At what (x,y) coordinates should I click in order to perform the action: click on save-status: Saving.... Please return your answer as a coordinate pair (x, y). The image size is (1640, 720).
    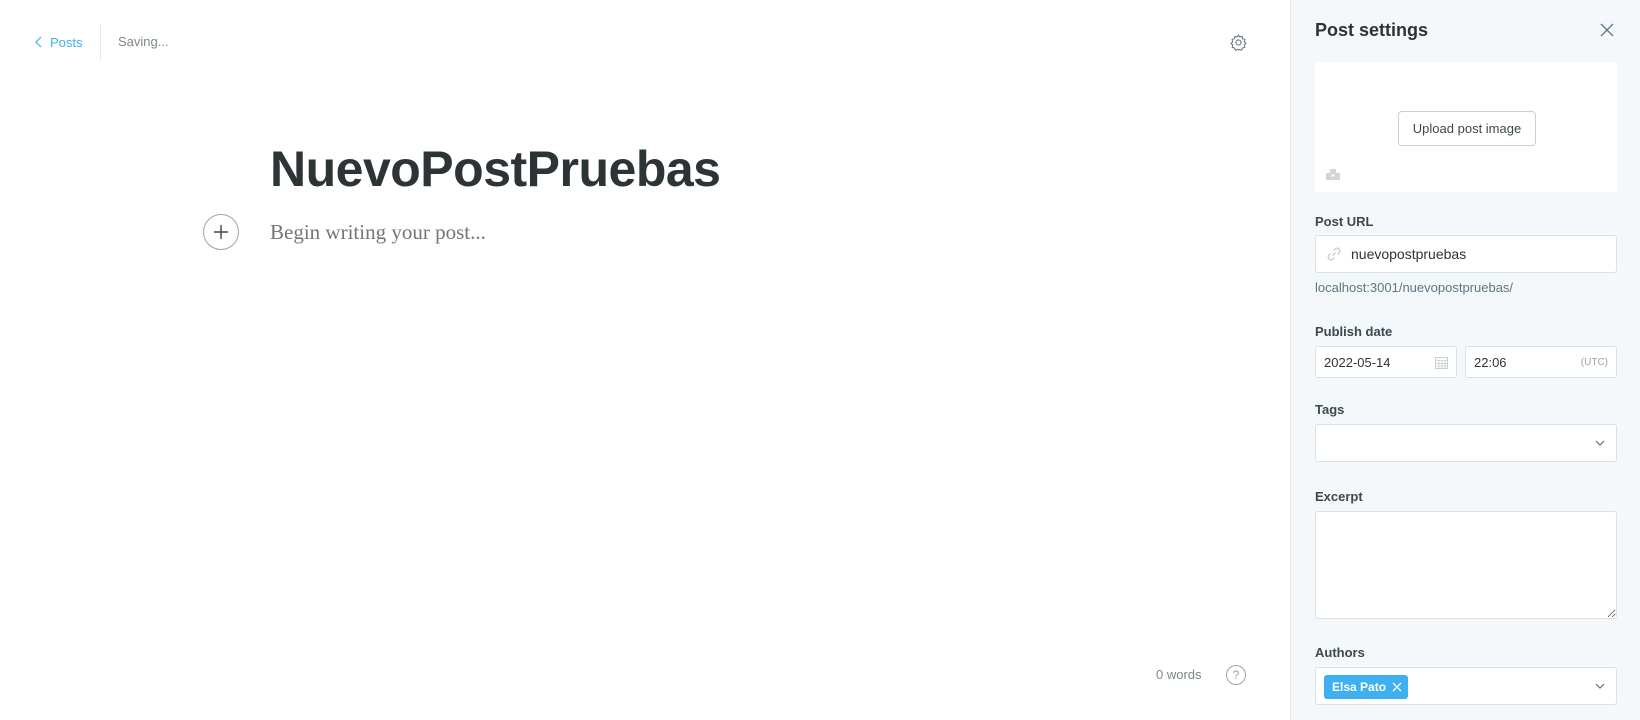
    Looking at the image, I should click on (143, 41).